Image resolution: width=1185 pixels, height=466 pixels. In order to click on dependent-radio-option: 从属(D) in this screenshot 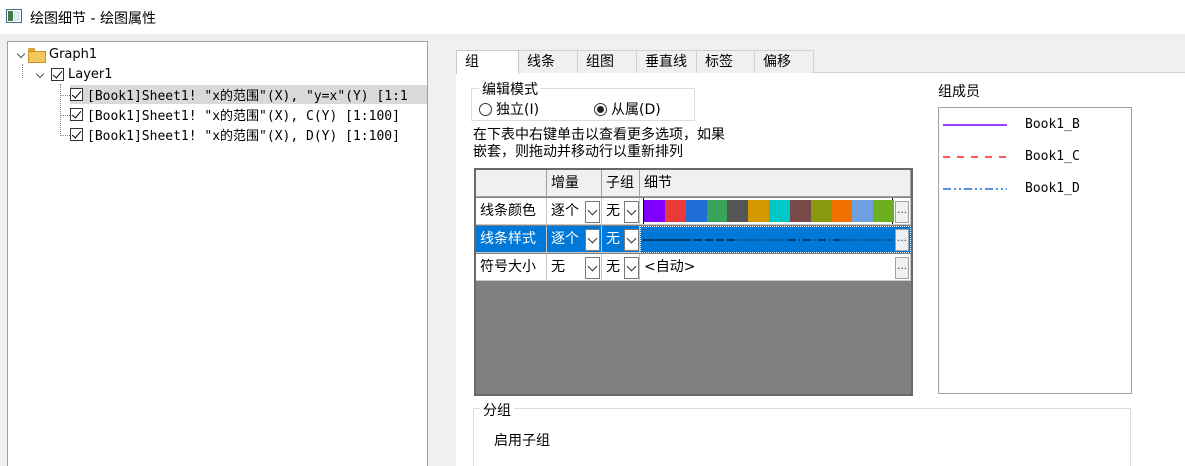, I will do `click(627, 109)`.